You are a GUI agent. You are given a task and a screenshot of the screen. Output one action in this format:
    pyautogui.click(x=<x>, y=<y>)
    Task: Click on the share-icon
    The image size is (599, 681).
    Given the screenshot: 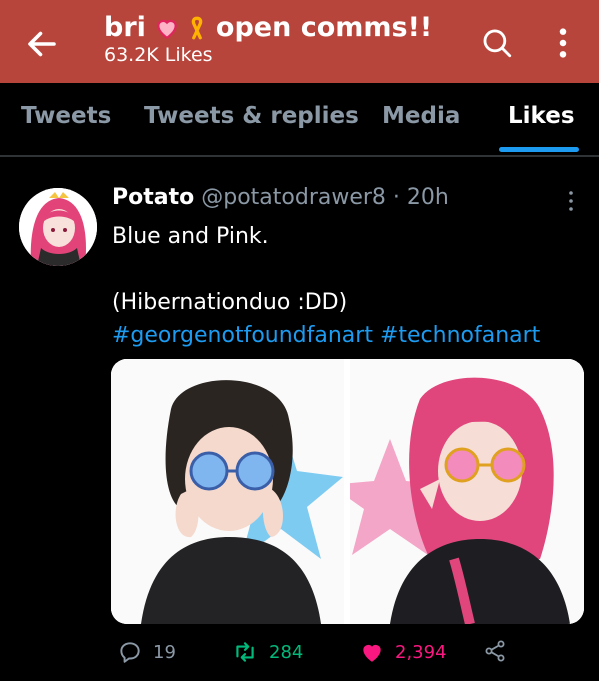 What is the action you would take?
    pyautogui.click(x=495, y=651)
    